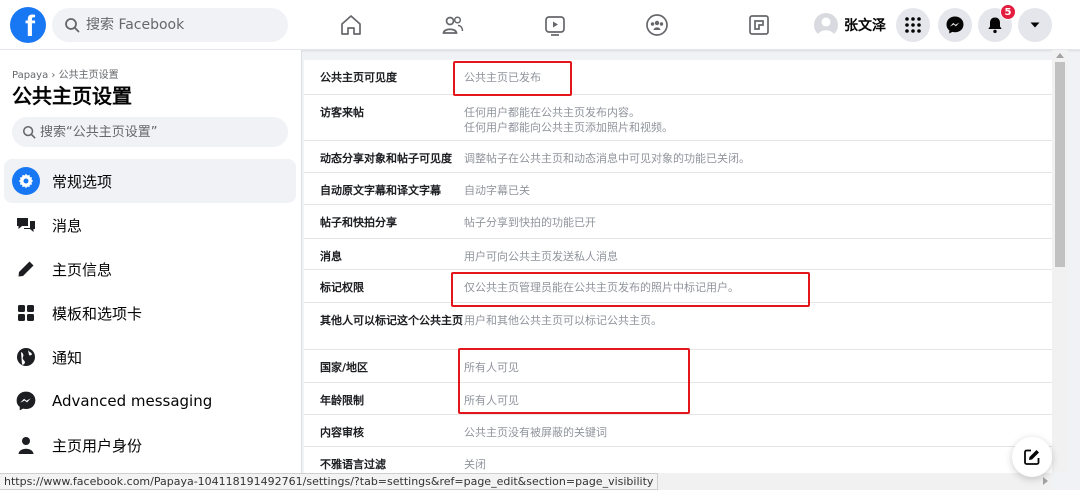 Image resolution: width=1080 pixels, height=490 pixels. What do you see at coordinates (563, 320) in the screenshot?
I see `setting-value: 用户和其他公共主页可以标记公共主页。` at bounding box center [563, 320].